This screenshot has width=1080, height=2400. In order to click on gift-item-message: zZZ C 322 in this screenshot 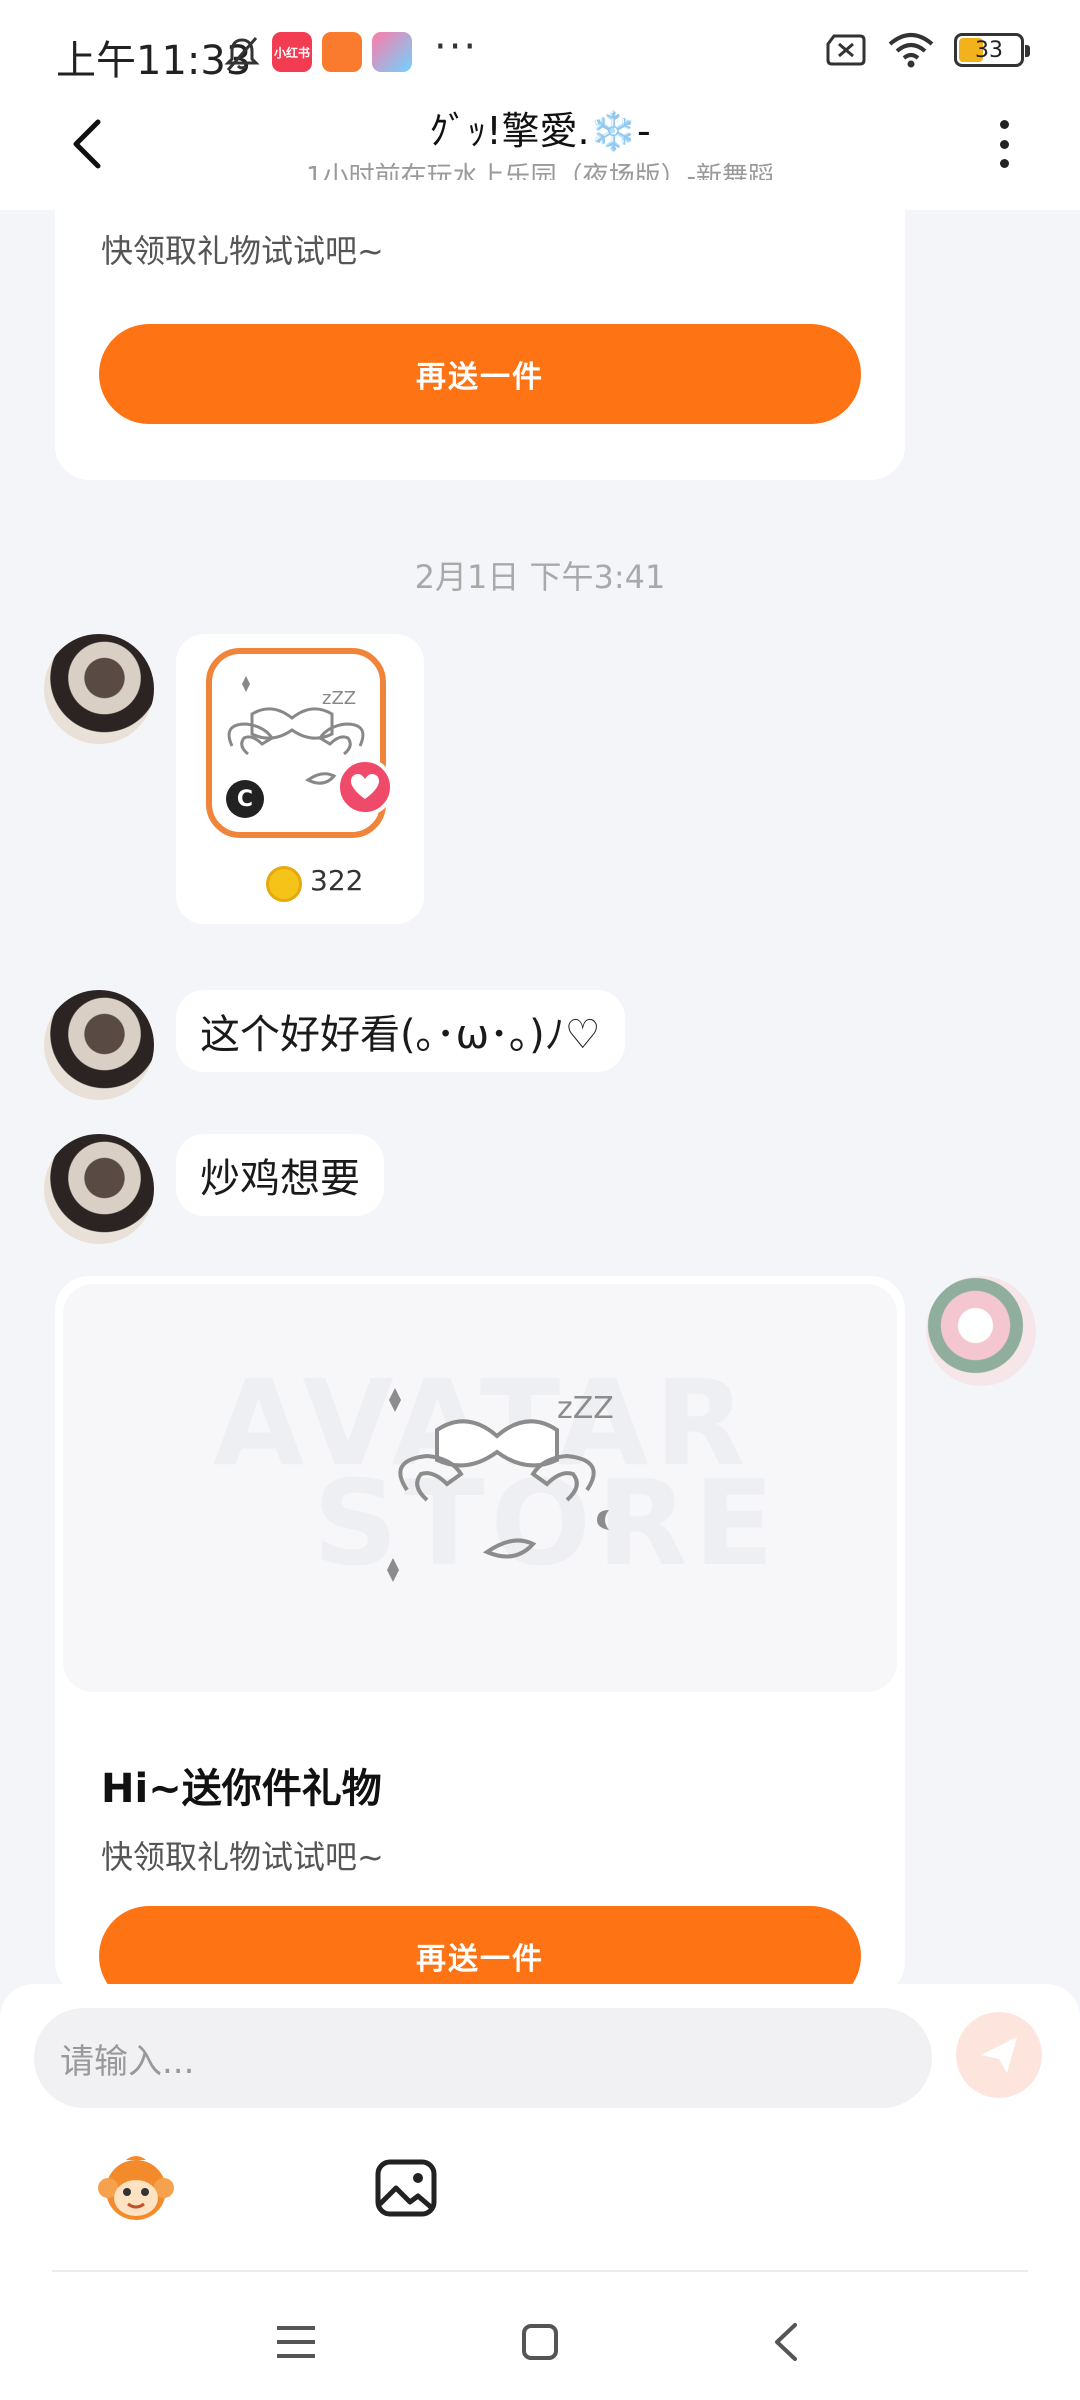, I will do `click(300, 779)`.